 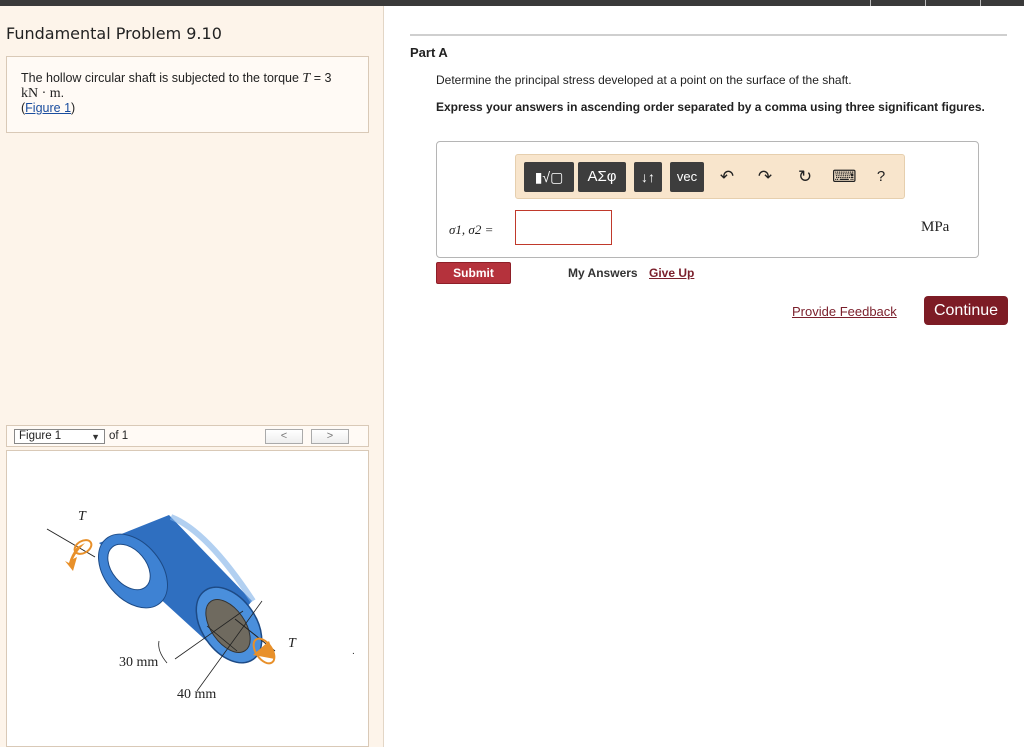 What do you see at coordinates (603, 273) in the screenshot?
I see `my-answers-link: My Answers` at bounding box center [603, 273].